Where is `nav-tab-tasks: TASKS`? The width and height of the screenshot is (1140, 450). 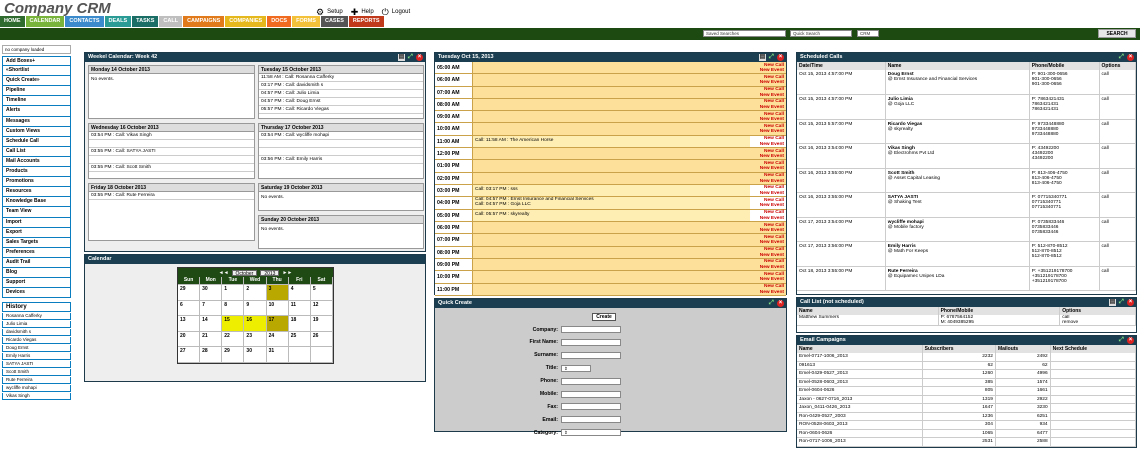
nav-tab-tasks: TASKS is located at coordinates (146, 21).